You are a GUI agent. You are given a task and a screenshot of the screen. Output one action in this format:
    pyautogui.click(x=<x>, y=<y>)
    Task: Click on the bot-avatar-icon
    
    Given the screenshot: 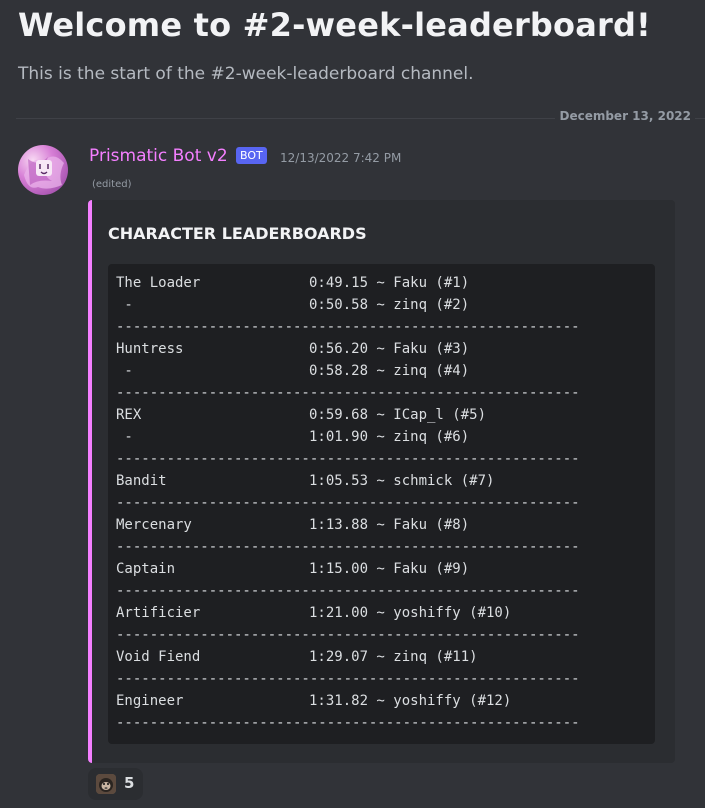 What is the action you would take?
    pyautogui.click(x=44, y=172)
    